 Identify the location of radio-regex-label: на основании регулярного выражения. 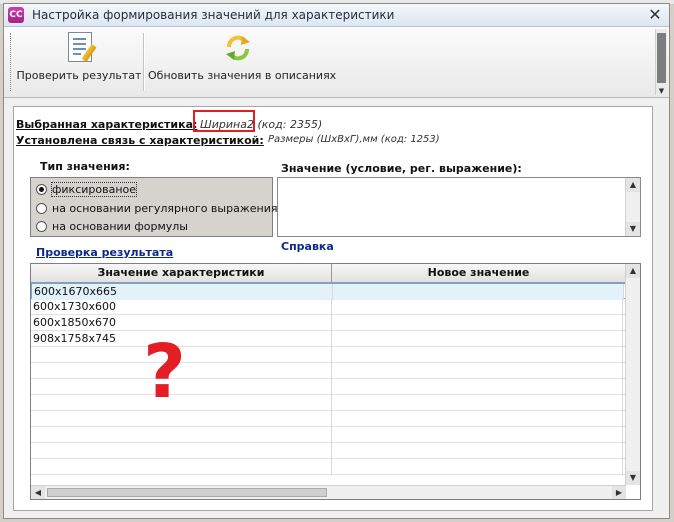
(165, 208).